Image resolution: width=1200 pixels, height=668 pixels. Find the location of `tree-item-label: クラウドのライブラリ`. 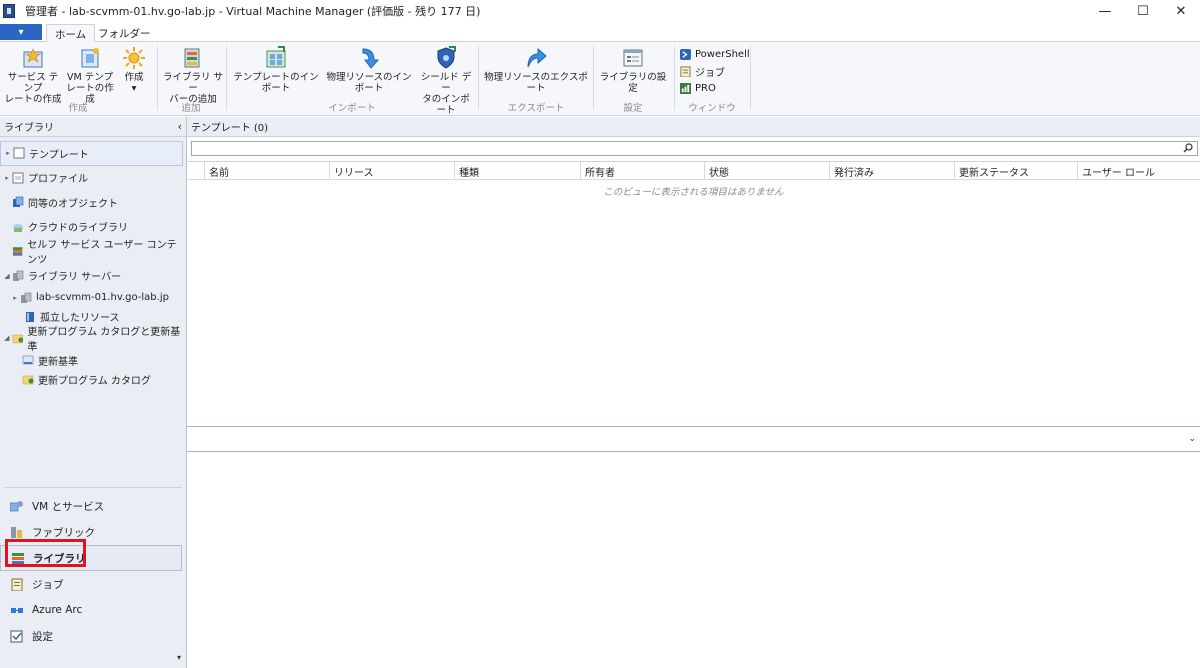

tree-item-label: クラウドのライブラリ is located at coordinates (78, 229).